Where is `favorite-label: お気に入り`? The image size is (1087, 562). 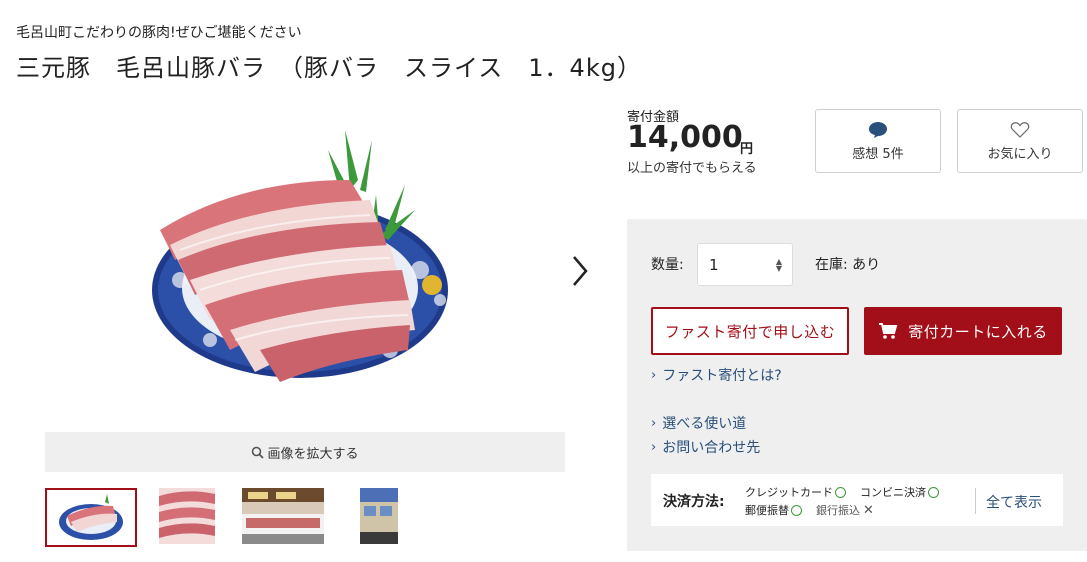 favorite-label: お気に入り is located at coordinates (1020, 154).